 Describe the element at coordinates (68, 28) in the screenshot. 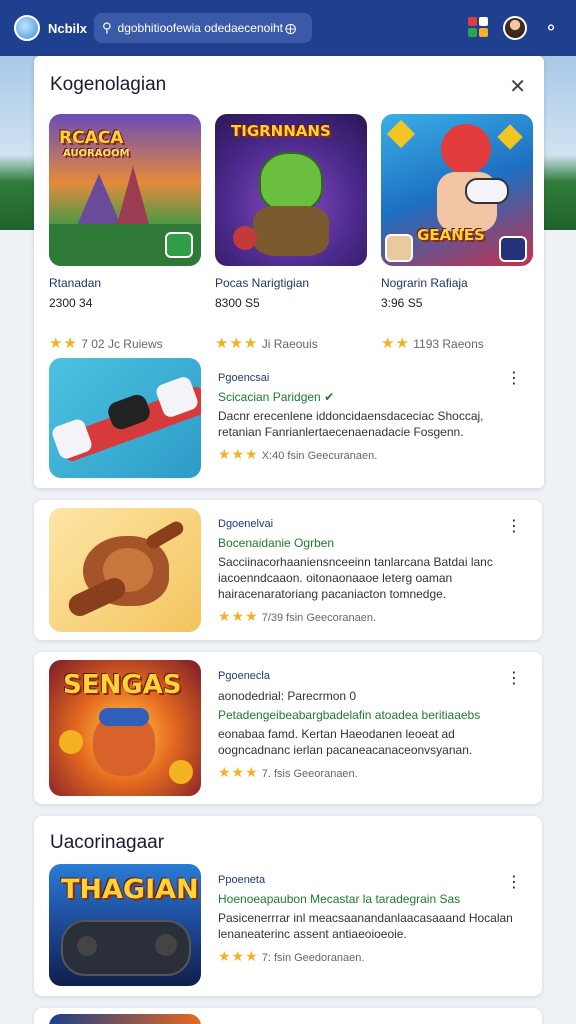

I see `app-name: Ncbilx` at that location.